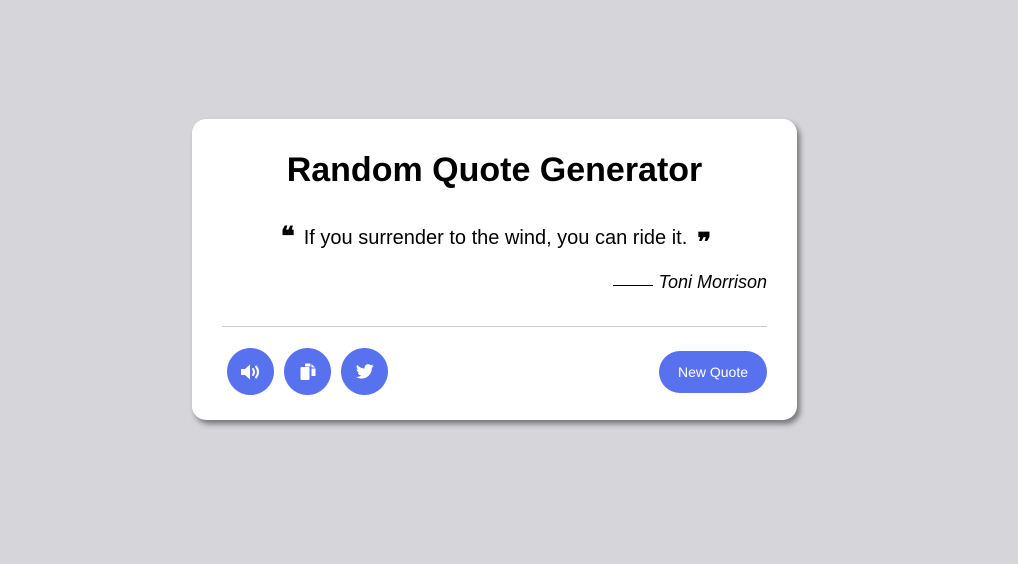  I want to click on speak-button, so click(250, 371).